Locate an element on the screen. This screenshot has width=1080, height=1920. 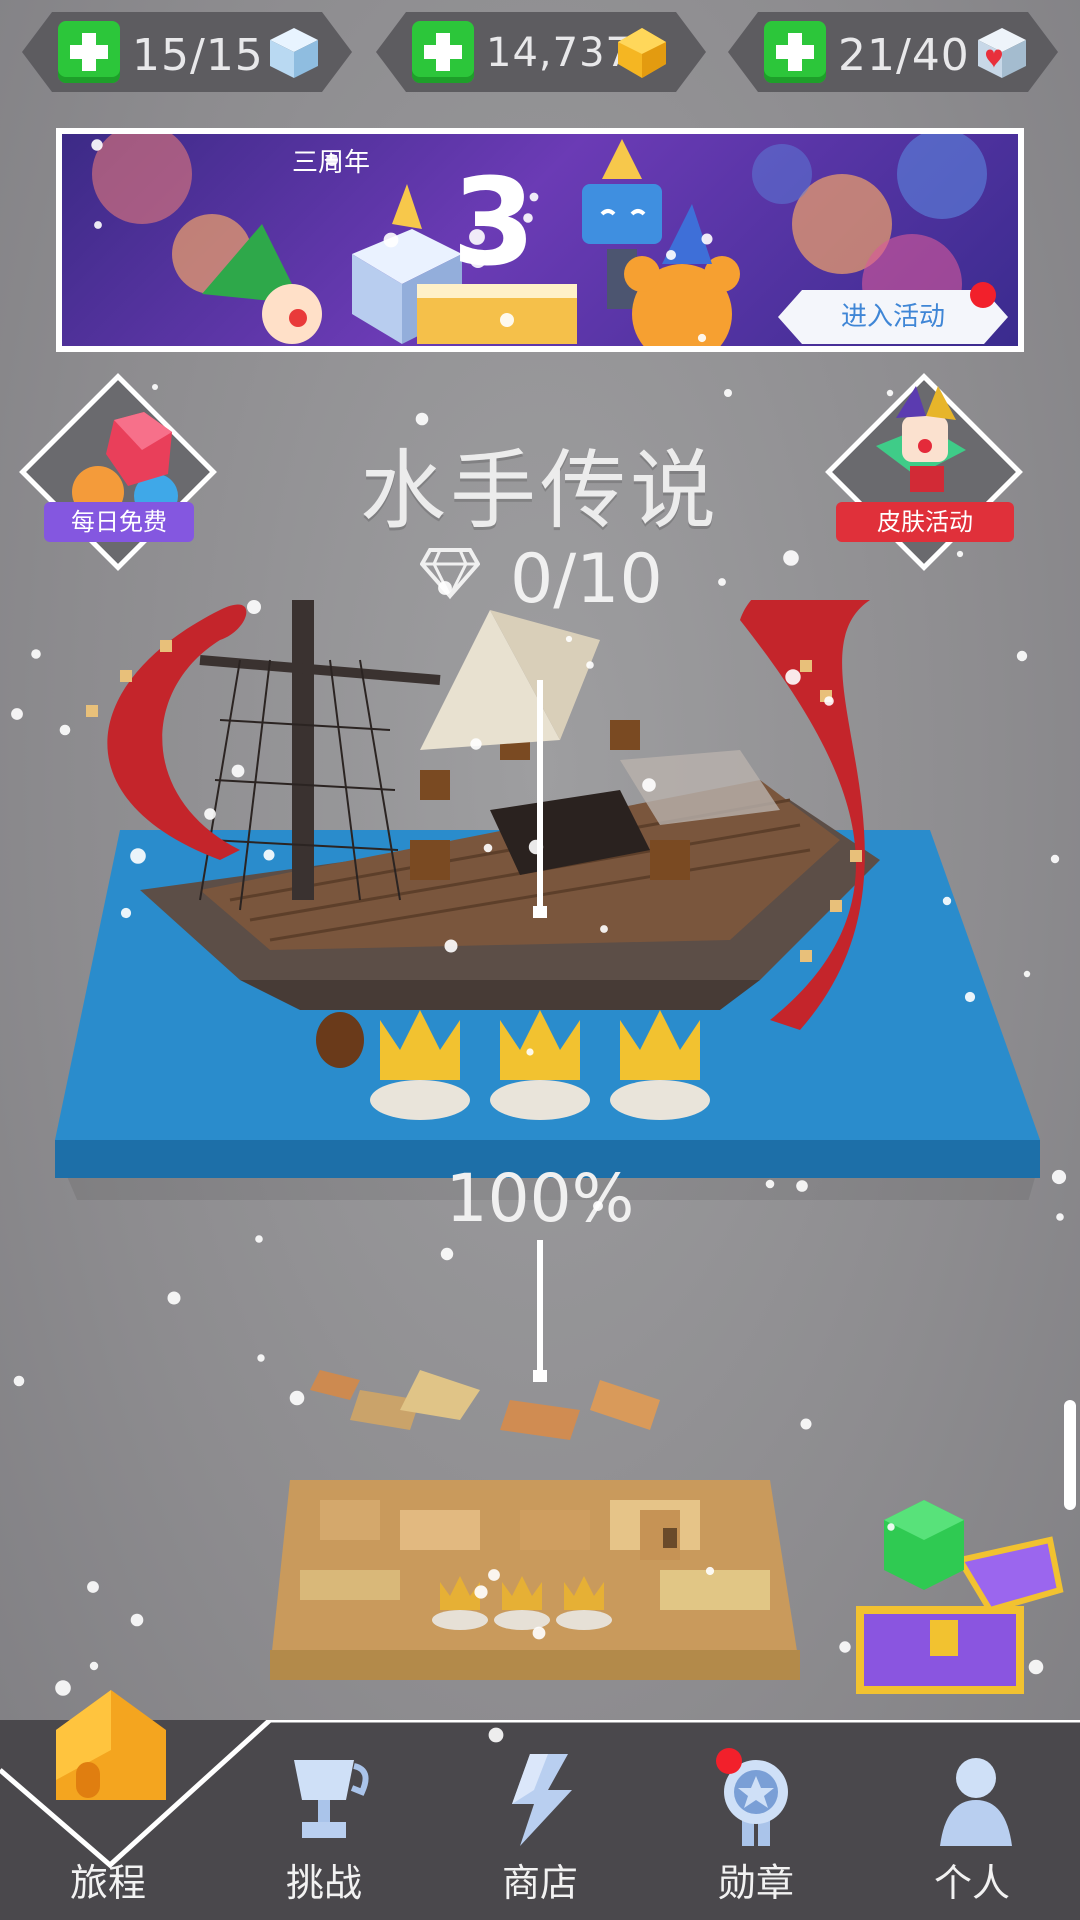
svg-text: 3 is located at coordinates (494, 223).